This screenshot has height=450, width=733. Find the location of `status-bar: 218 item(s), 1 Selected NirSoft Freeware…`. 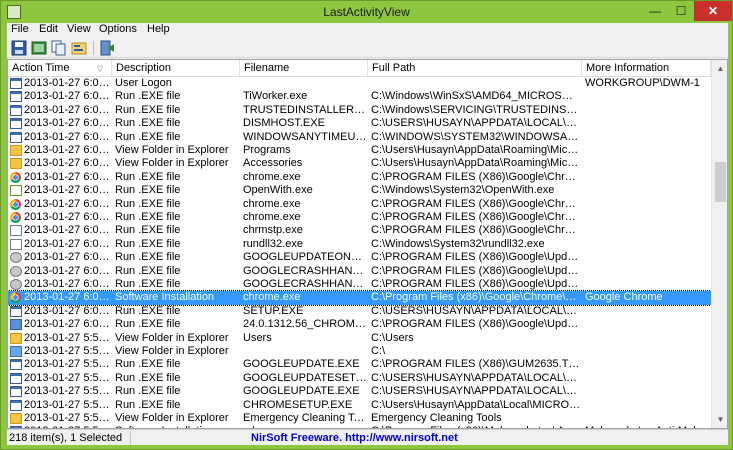

status-bar: 218 item(s), 1 Selected NirSoft Freeware… is located at coordinates (367, 437).